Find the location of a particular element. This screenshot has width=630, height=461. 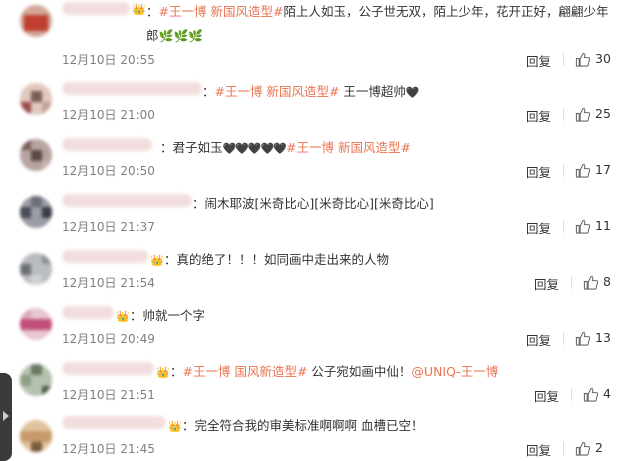

comment-time: 12月10日 20:50 is located at coordinates (108, 171).